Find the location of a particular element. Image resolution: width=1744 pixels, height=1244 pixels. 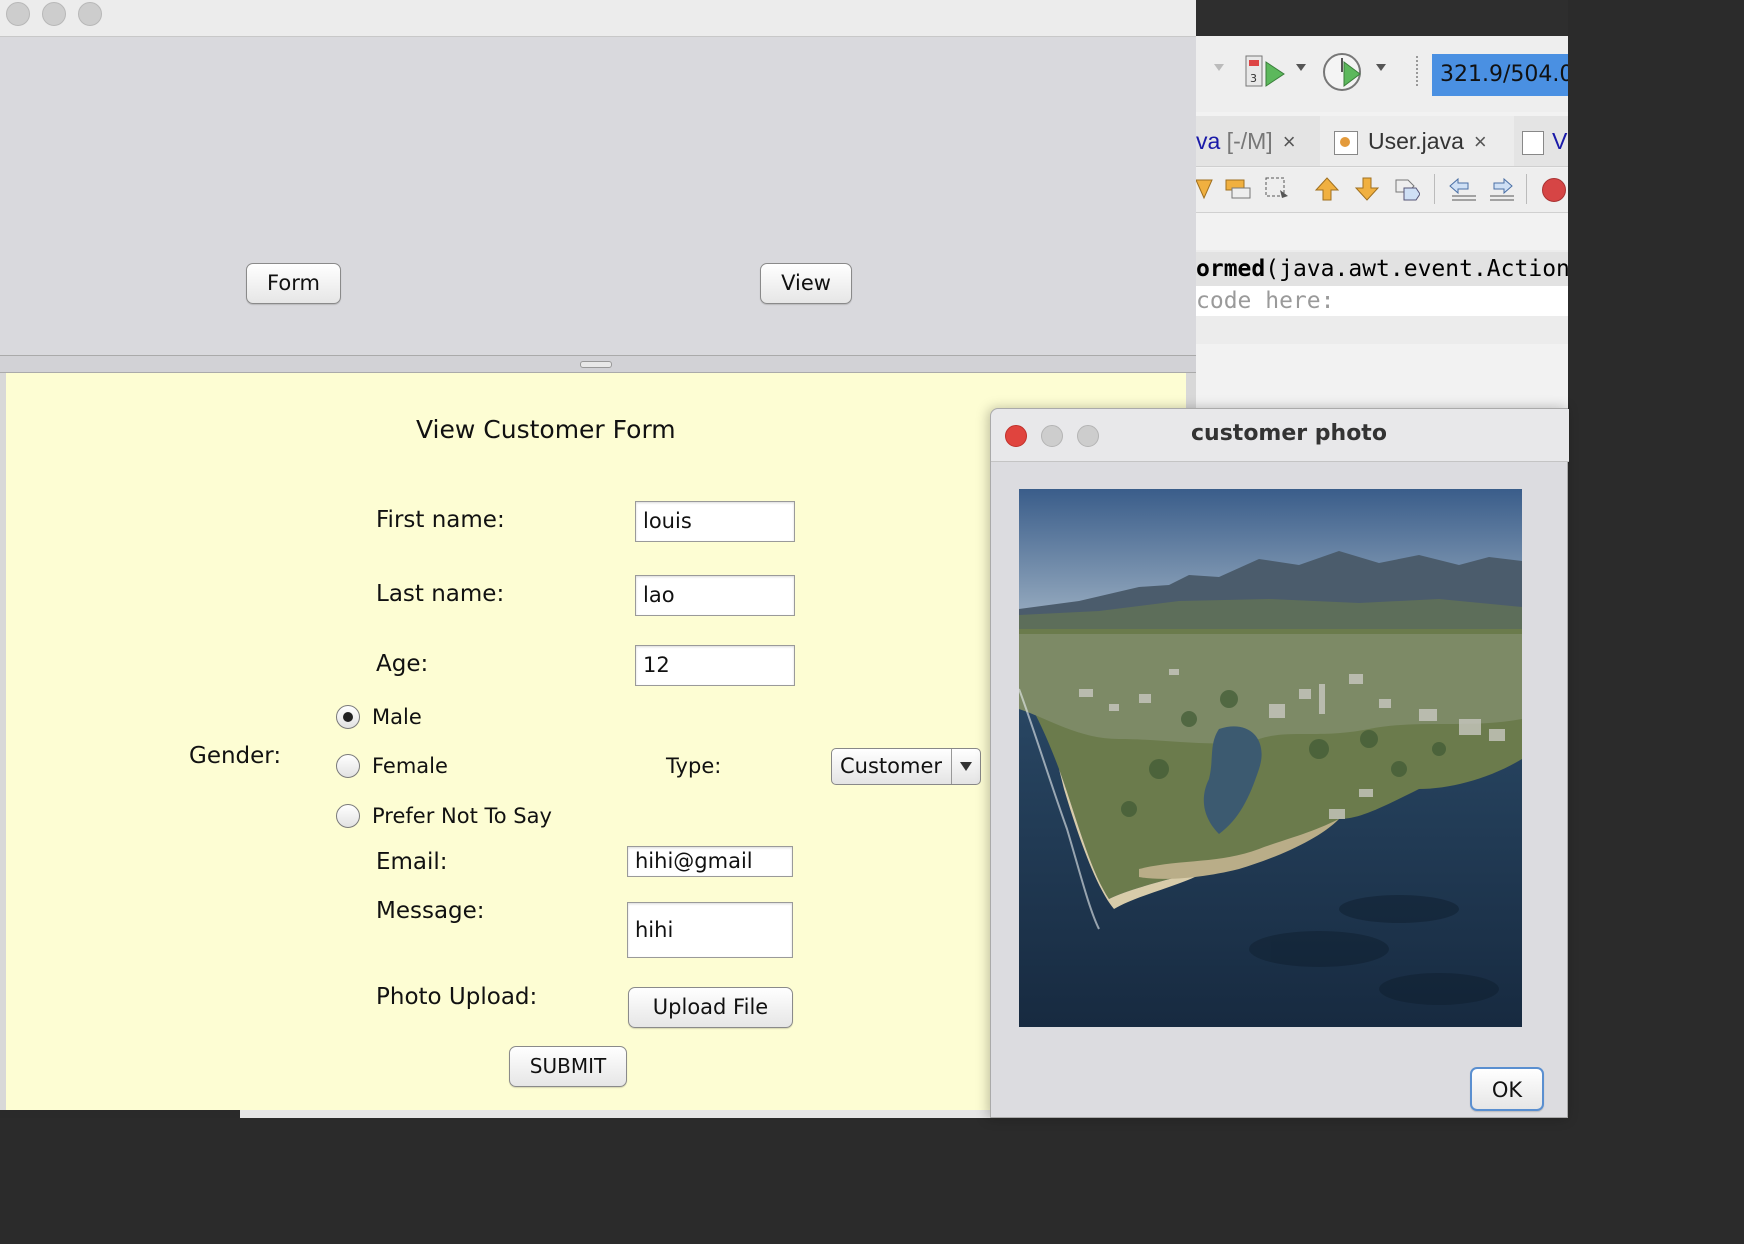

view-button: View is located at coordinates (806, 283).